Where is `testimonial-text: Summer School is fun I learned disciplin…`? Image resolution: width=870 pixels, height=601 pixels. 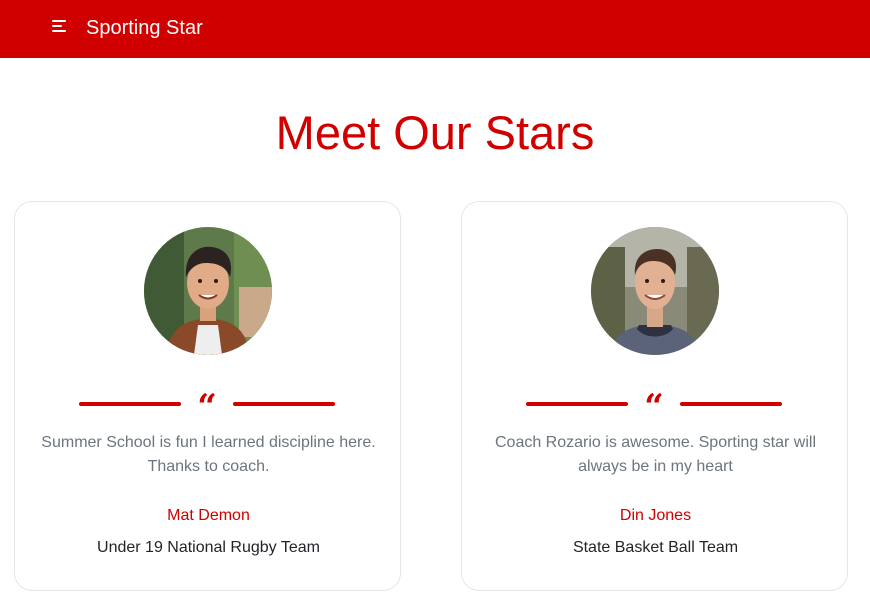 testimonial-text: Summer School is fun I learned disciplin… is located at coordinates (208, 454).